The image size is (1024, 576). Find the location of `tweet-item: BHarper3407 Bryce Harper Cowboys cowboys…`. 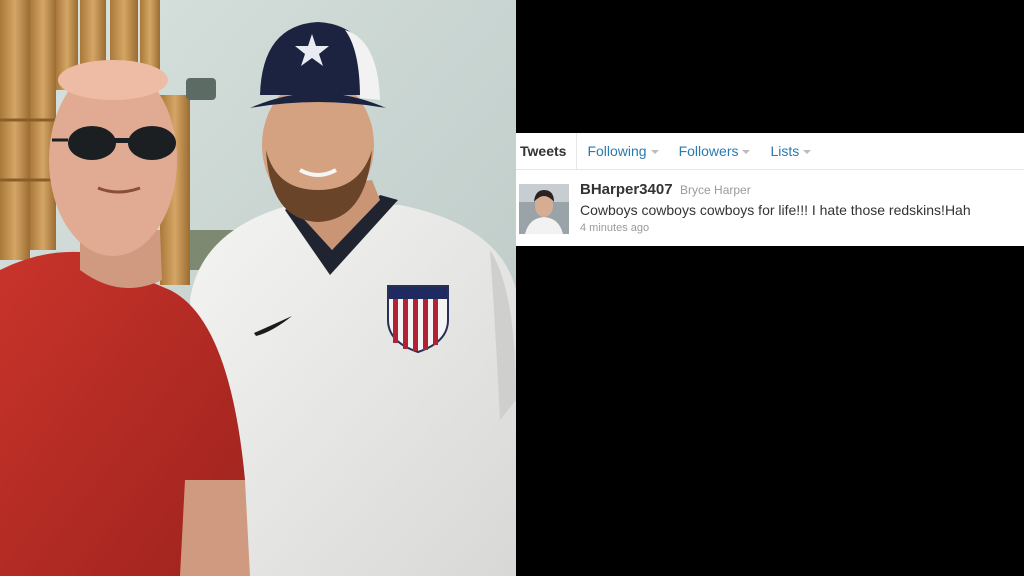

tweet-item: BHarper3407 Bryce Harper Cowboys cowboys… is located at coordinates (770, 208).